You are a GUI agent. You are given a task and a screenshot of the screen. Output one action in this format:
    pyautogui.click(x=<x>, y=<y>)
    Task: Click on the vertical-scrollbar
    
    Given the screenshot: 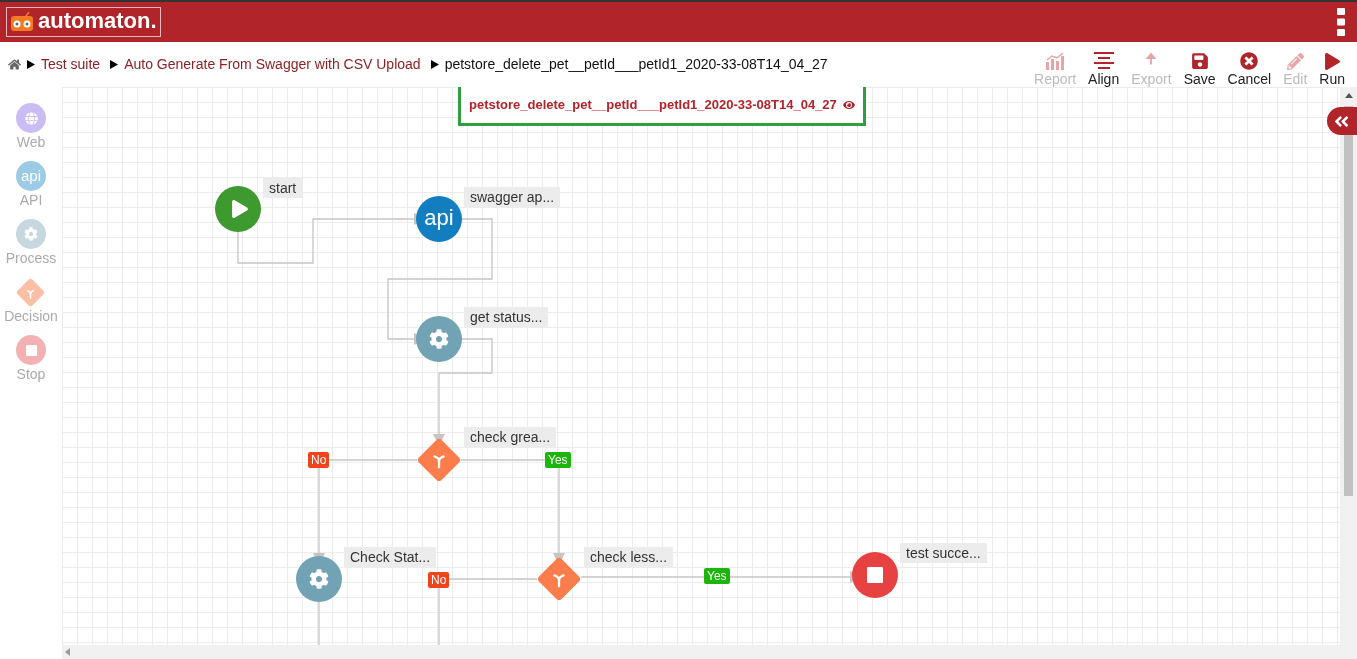 What is the action you would take?
    pyautogui.click(x=1348, y=366)
    